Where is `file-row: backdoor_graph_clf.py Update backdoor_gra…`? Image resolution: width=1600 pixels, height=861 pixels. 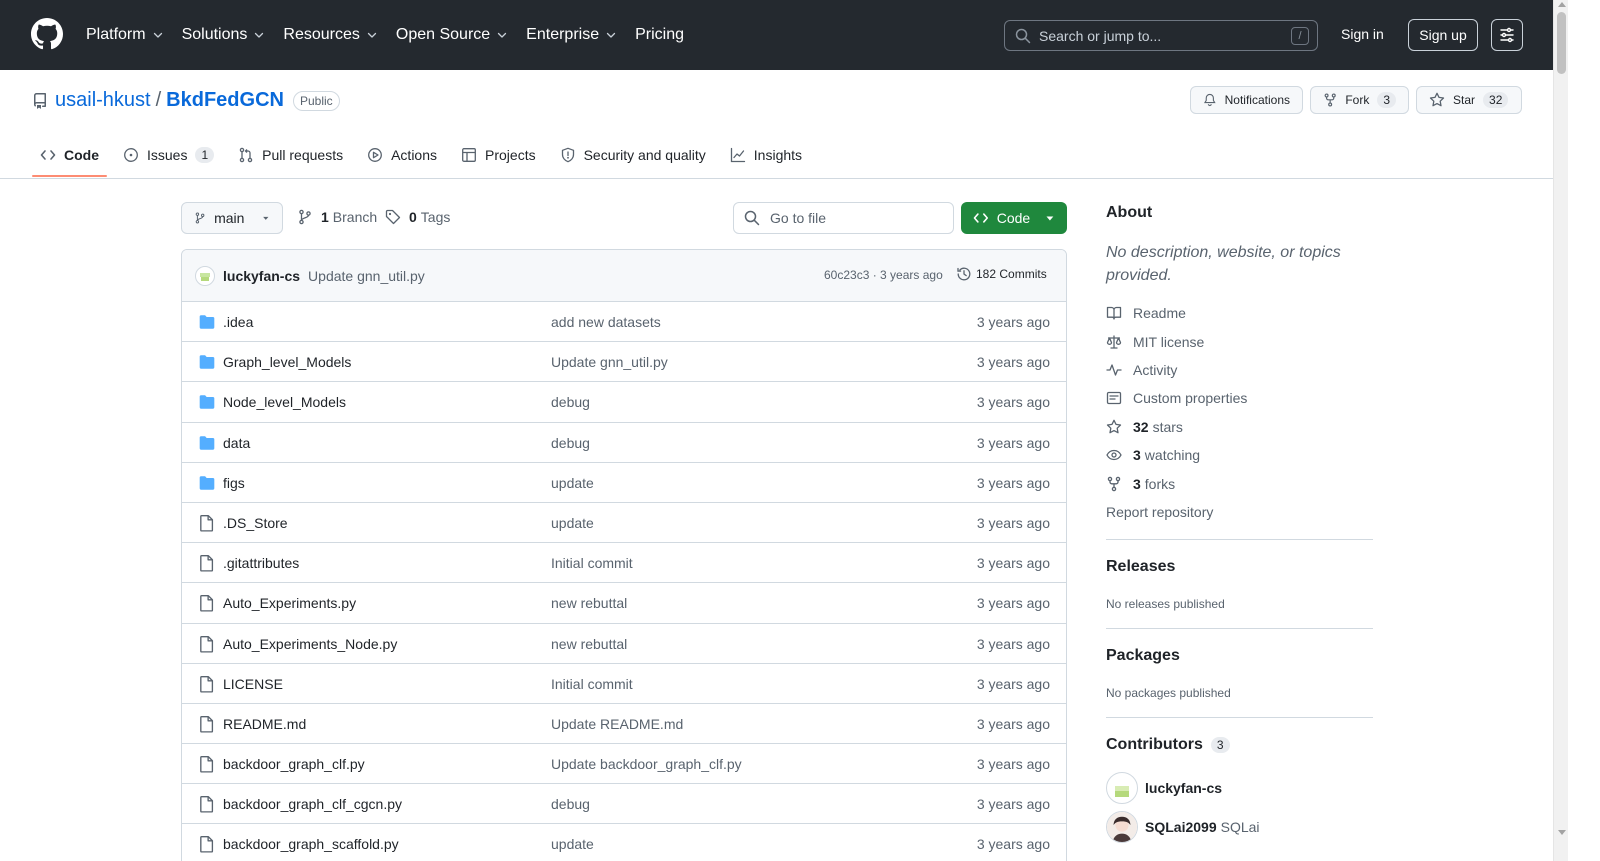
file-row: backdoor_graph_clf.py Update backdoor_gra… is located at coordinates (624, 764).